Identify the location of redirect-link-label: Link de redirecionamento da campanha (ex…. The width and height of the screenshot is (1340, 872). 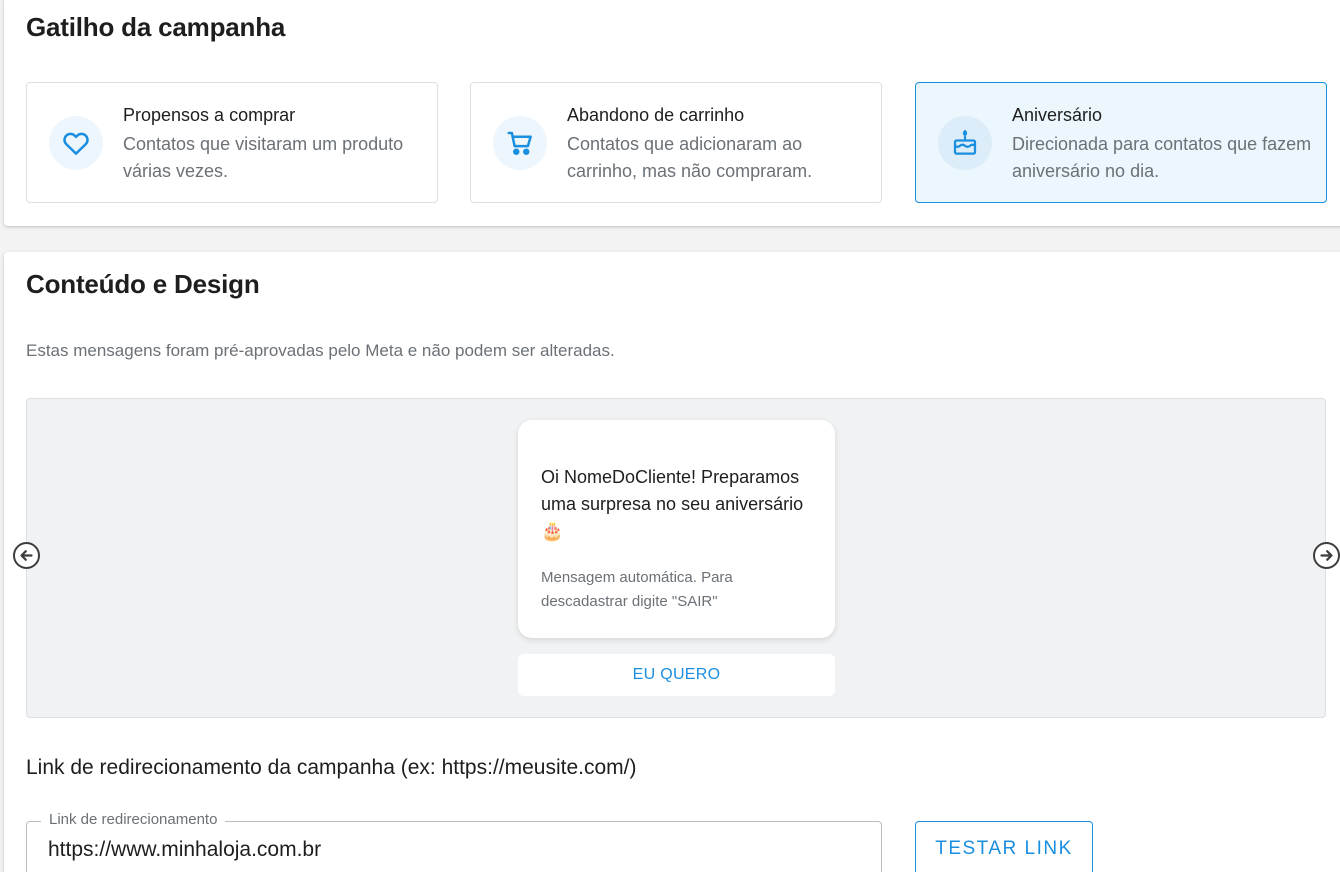
(331, 767).